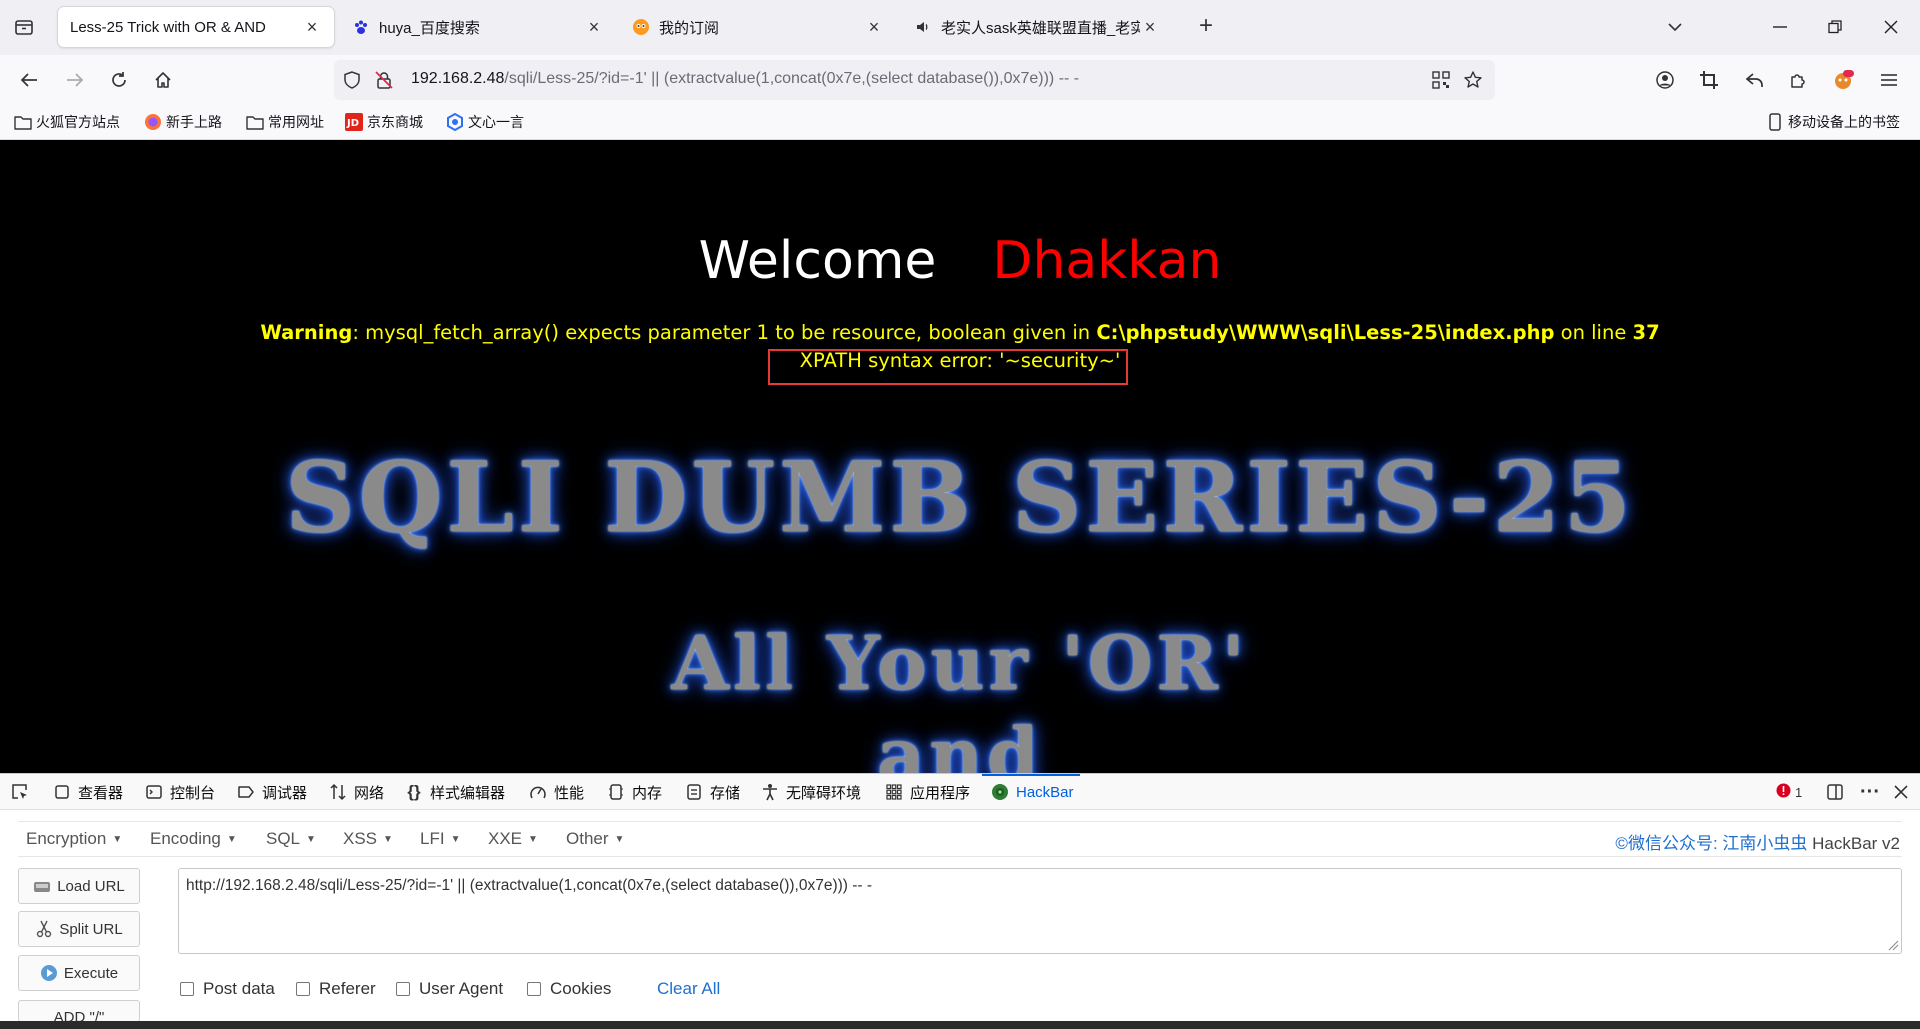  What do you see at coordinates (634, 792) in the screenshot?
I see `tab-memory: 内存` at bounding box center [634, 792].